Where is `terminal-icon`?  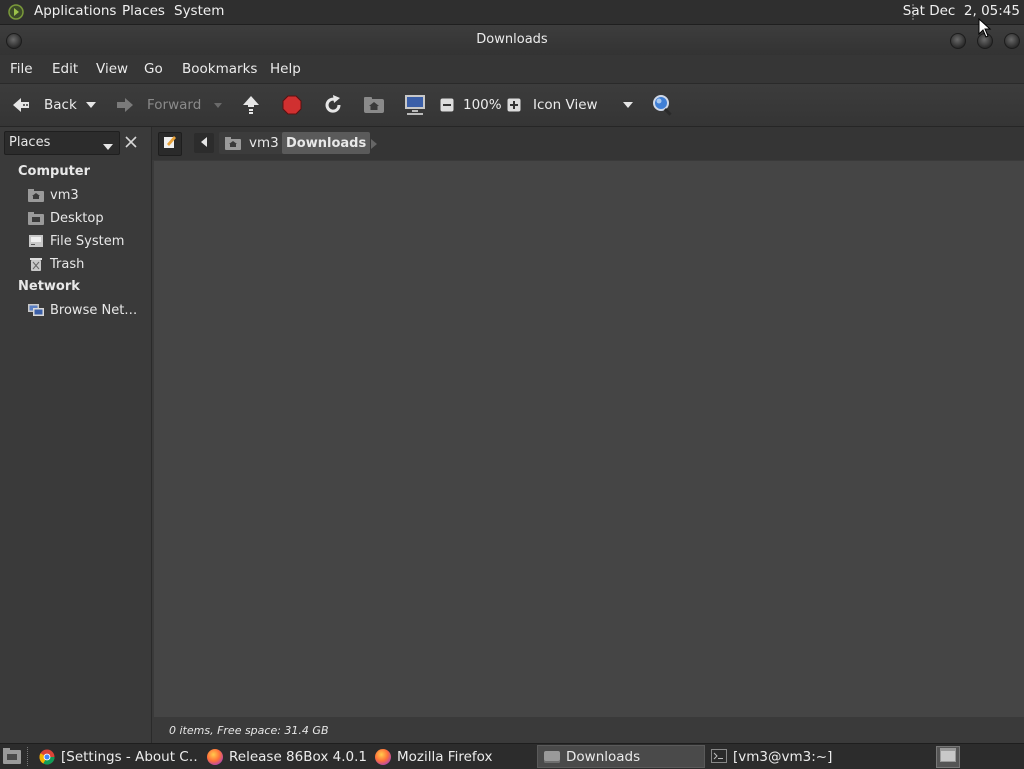 terminal-icon is located at coordinates (719, 756).